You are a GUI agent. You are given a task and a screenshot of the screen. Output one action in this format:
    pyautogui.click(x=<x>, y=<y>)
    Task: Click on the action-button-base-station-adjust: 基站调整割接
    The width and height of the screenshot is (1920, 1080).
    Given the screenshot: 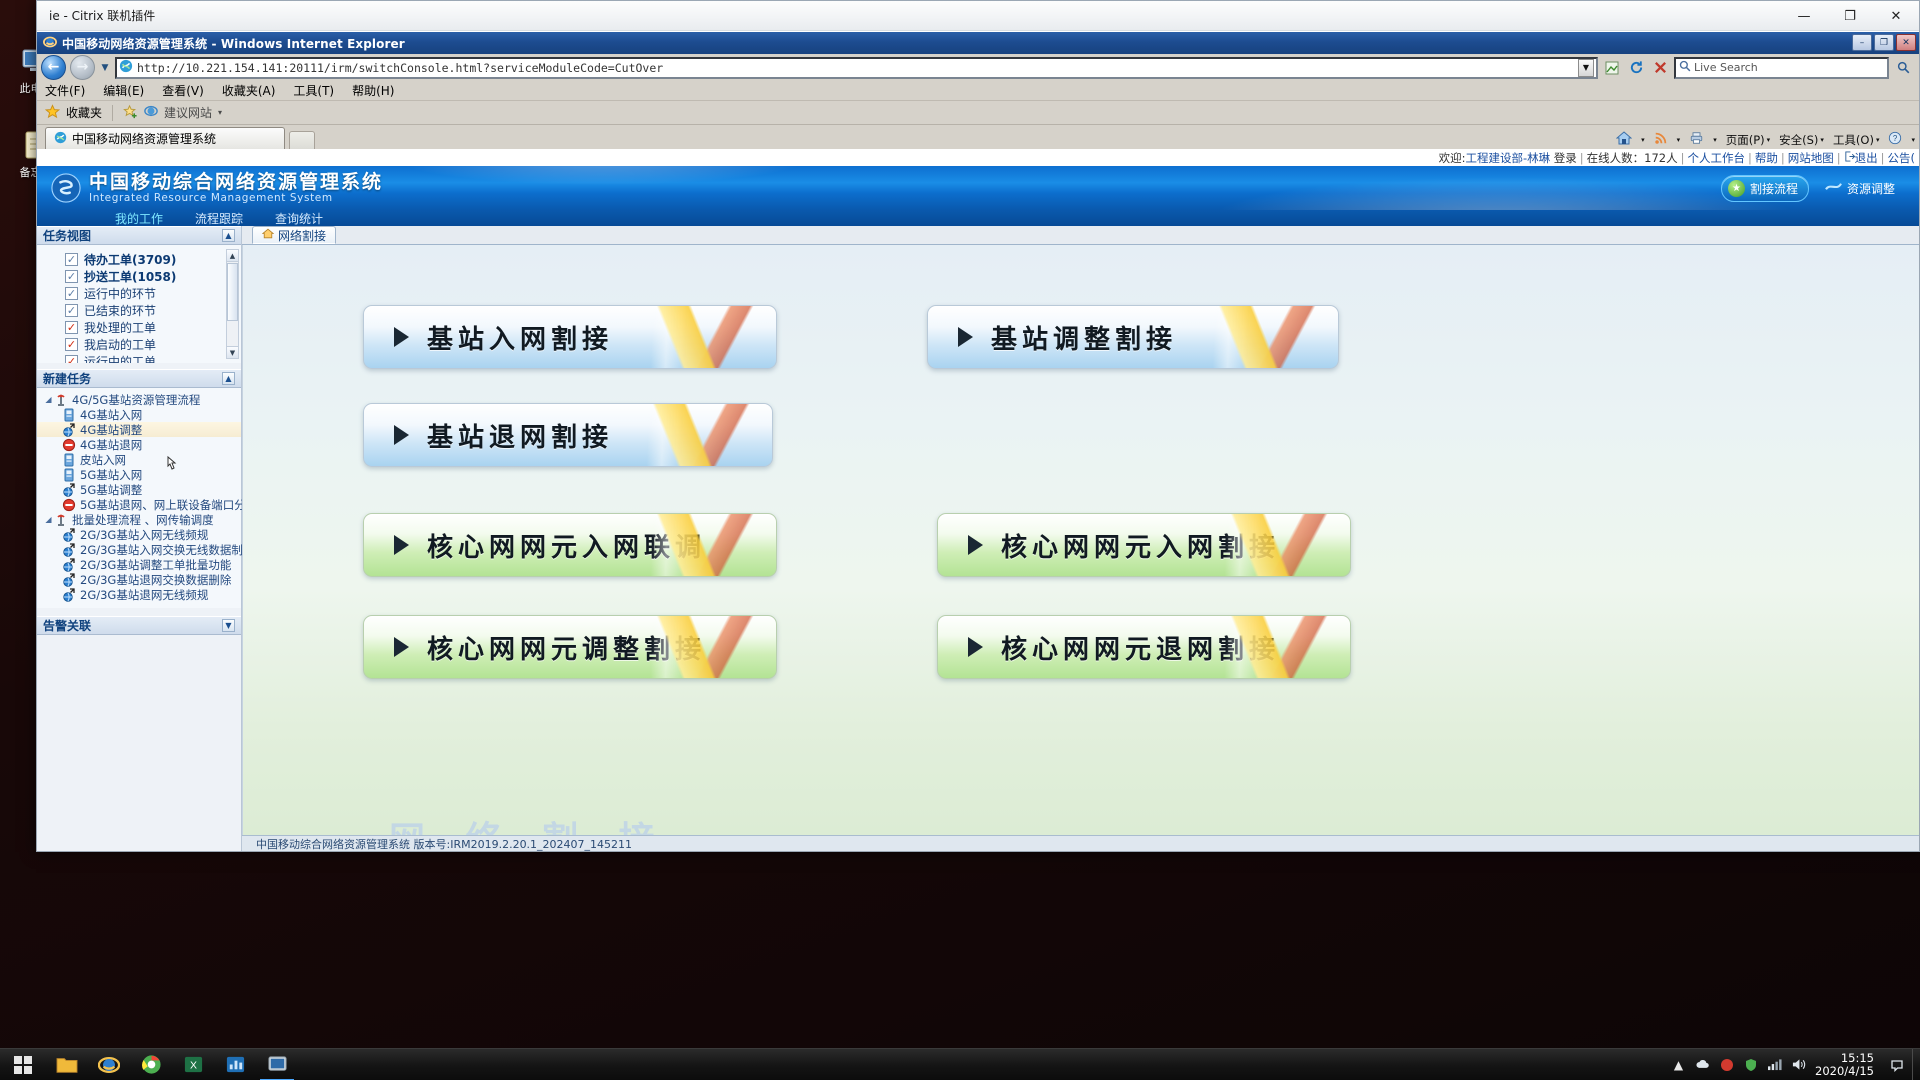 What is the action you would take?
    pyautogui.click(x=1133, y=337)
    